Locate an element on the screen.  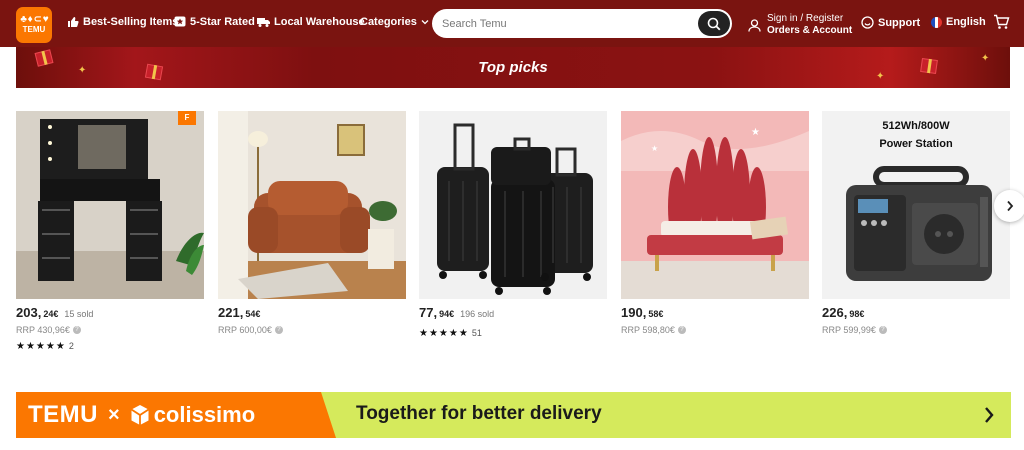
price-main: 77, is located at coordinates (428, 312).